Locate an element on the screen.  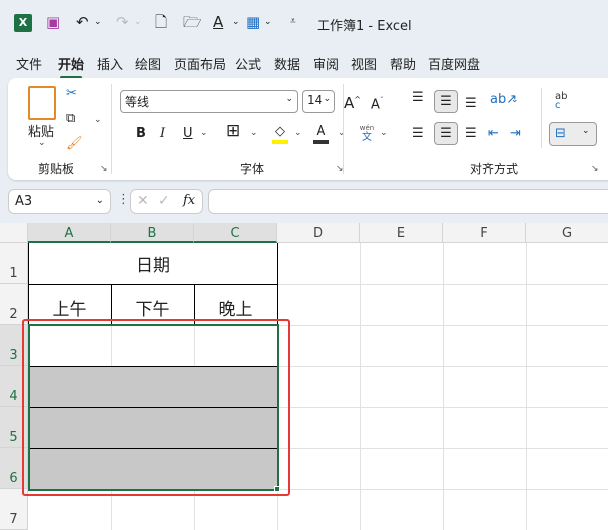
borders-icon: ⊞ is located at coordinates (233, 131).